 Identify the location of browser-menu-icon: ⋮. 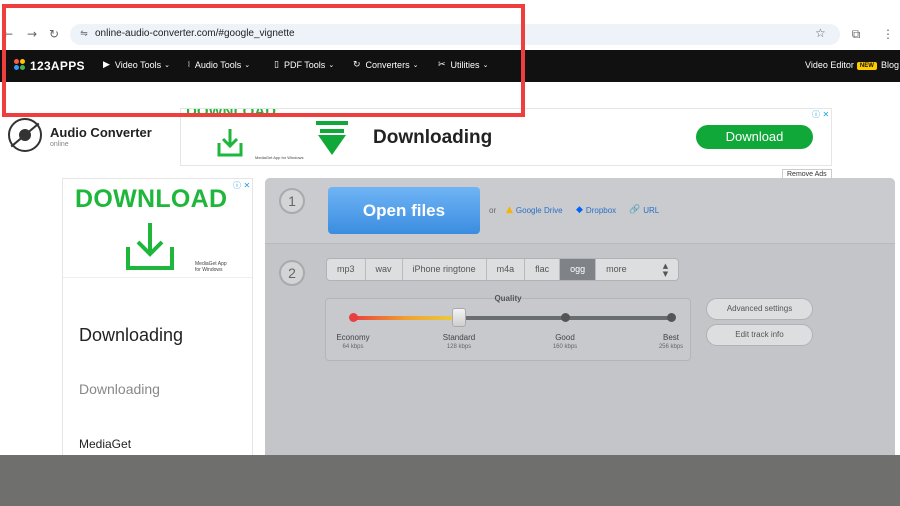
(888, 34).